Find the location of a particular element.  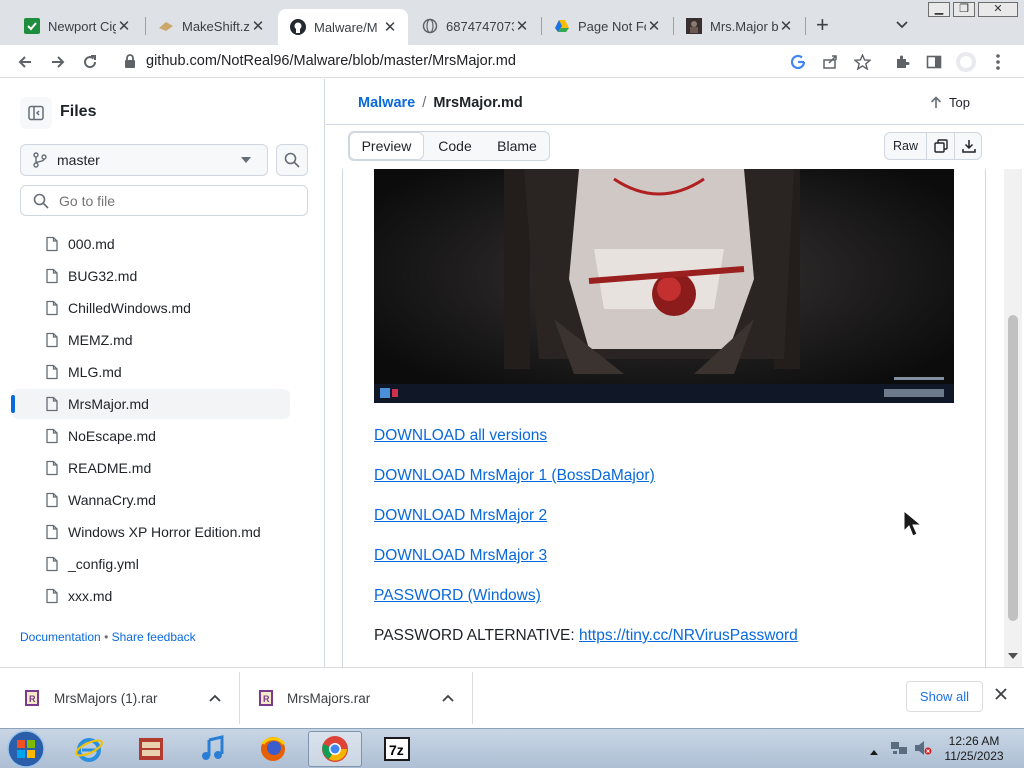

file-item: README.md is located at coordinates (151, 468).